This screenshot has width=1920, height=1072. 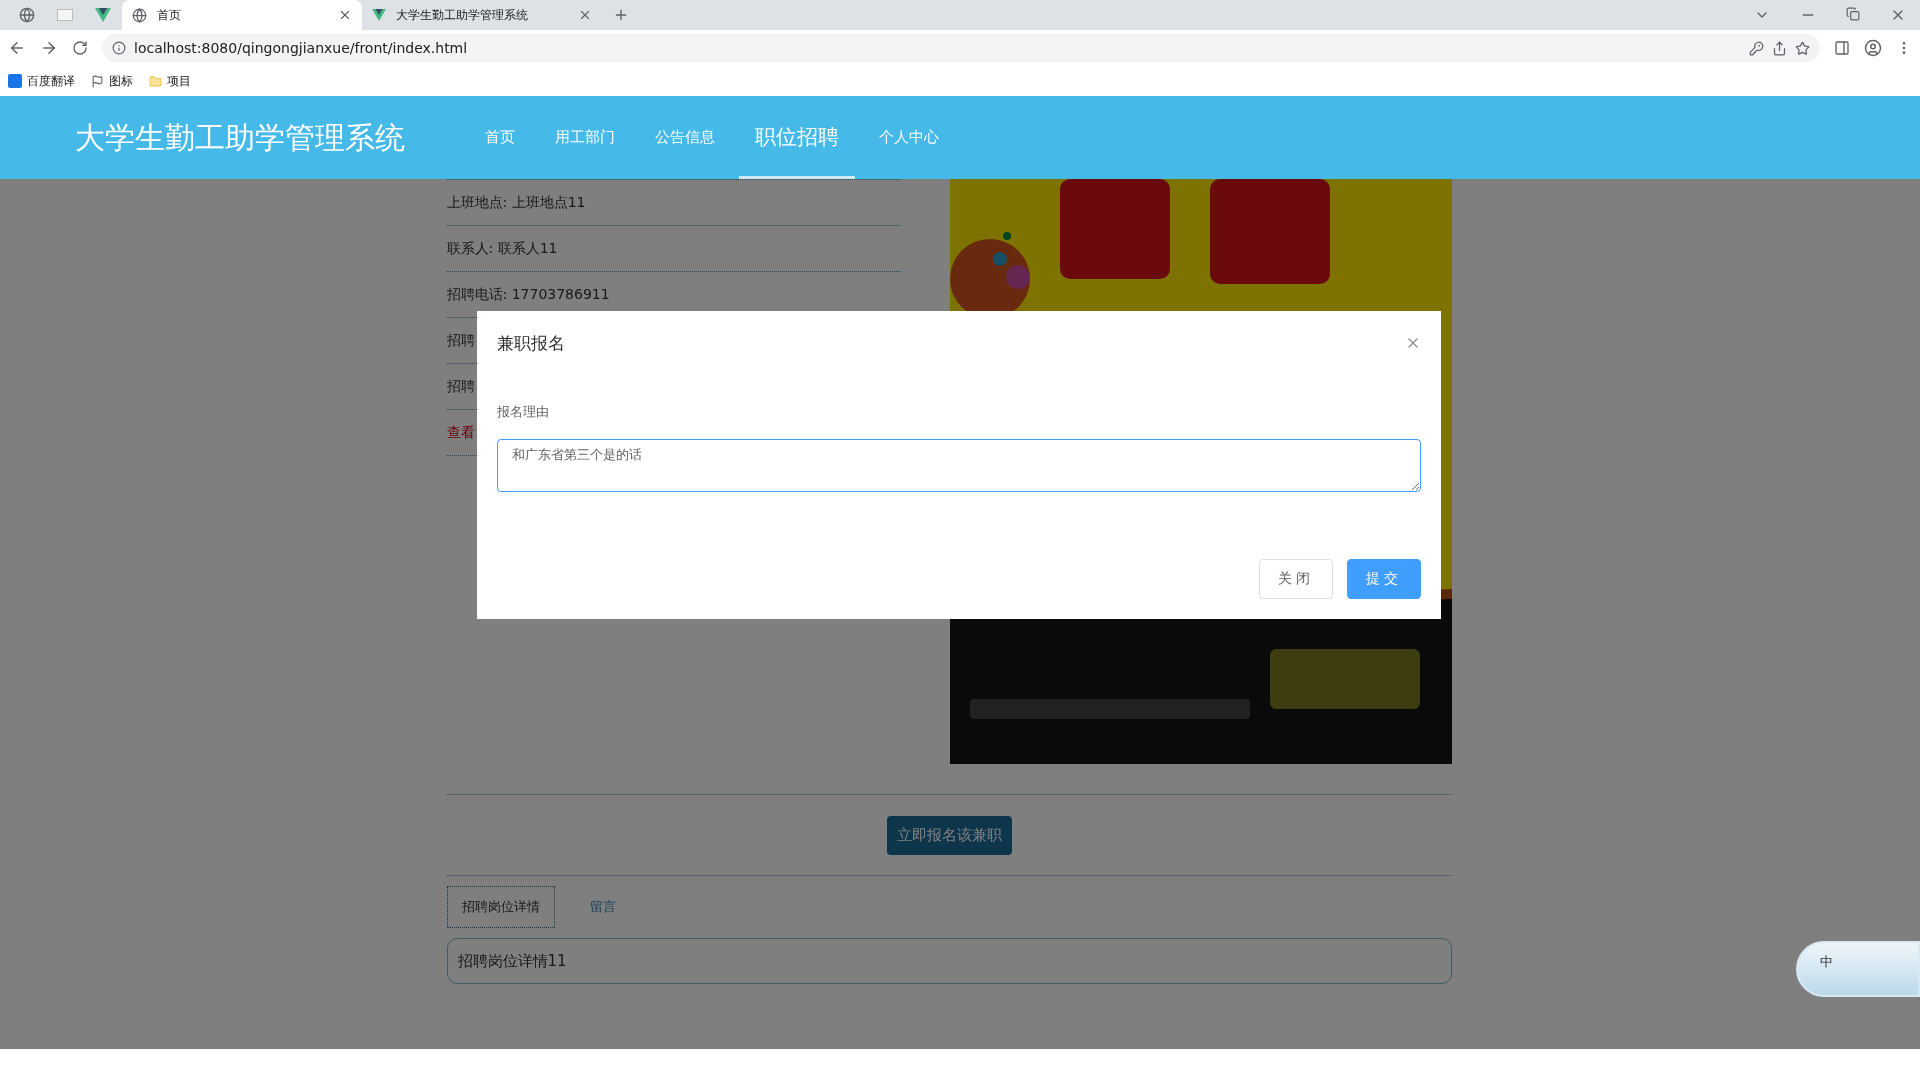 What do you see at coordinates (959, 465) in the screenshot?
I see `reason-field: 和广东省第三个是的话` at bounding box center [959, 465].